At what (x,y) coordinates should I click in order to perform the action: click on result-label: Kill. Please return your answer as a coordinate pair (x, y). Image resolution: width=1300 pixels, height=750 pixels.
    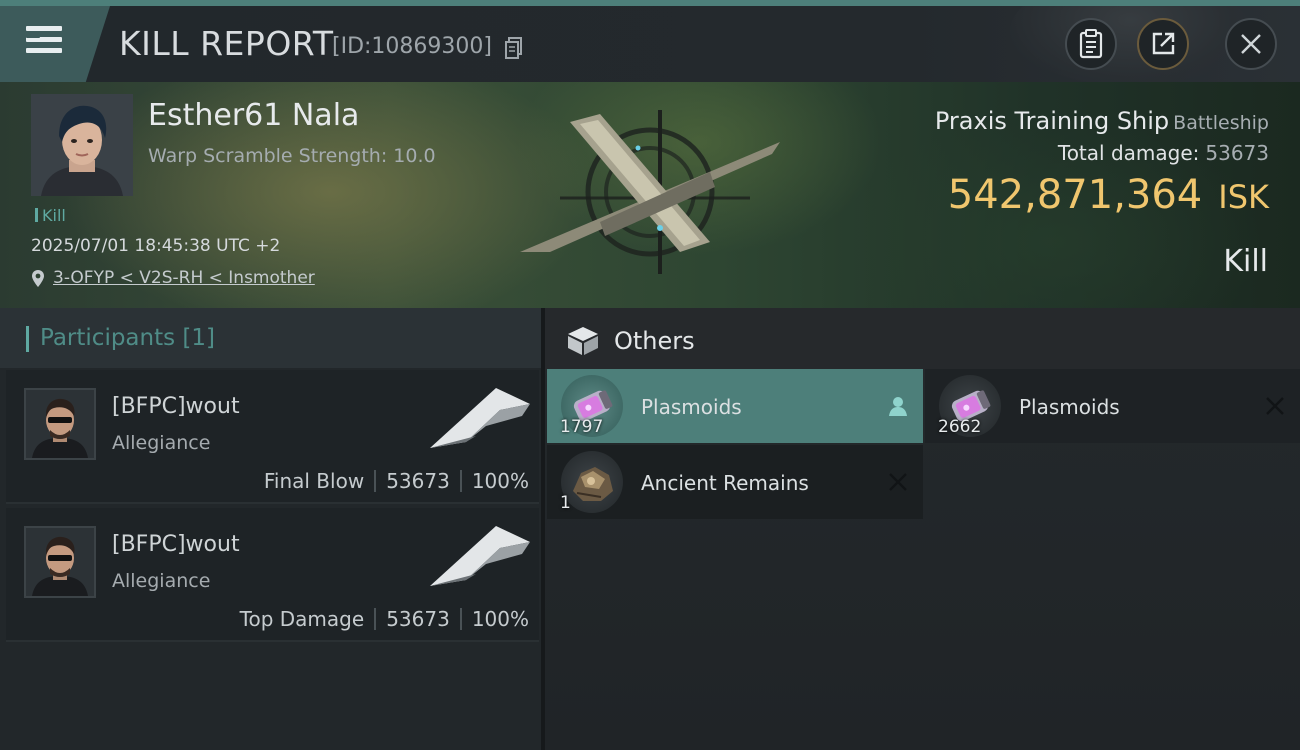
    Looking at the image, I should click on (1245, 261).